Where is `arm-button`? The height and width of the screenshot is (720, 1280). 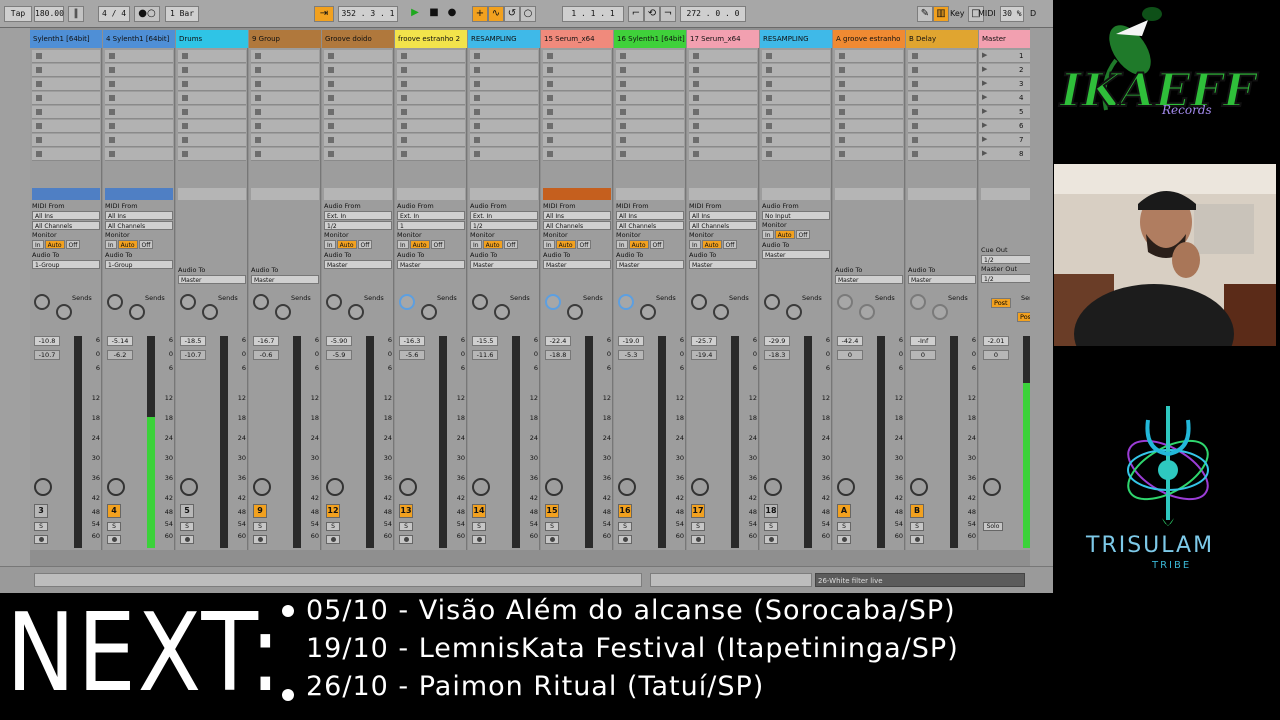 arm-button is located at coordinates (771, 539).